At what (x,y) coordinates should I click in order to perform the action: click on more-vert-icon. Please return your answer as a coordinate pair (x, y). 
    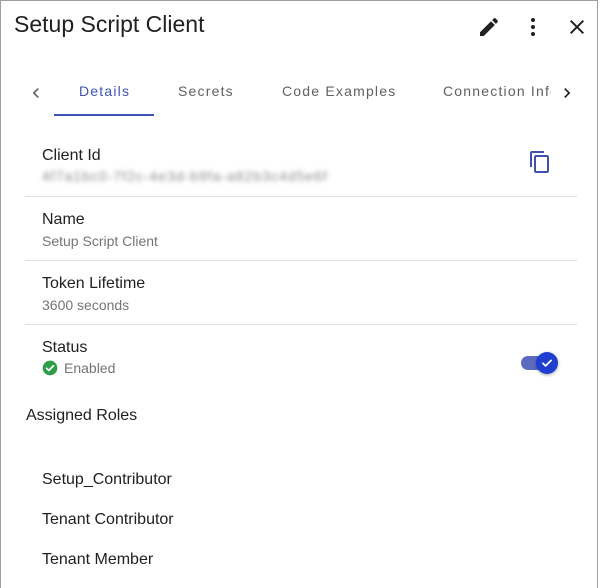
    Looking at the image, I should click on (533, 27).